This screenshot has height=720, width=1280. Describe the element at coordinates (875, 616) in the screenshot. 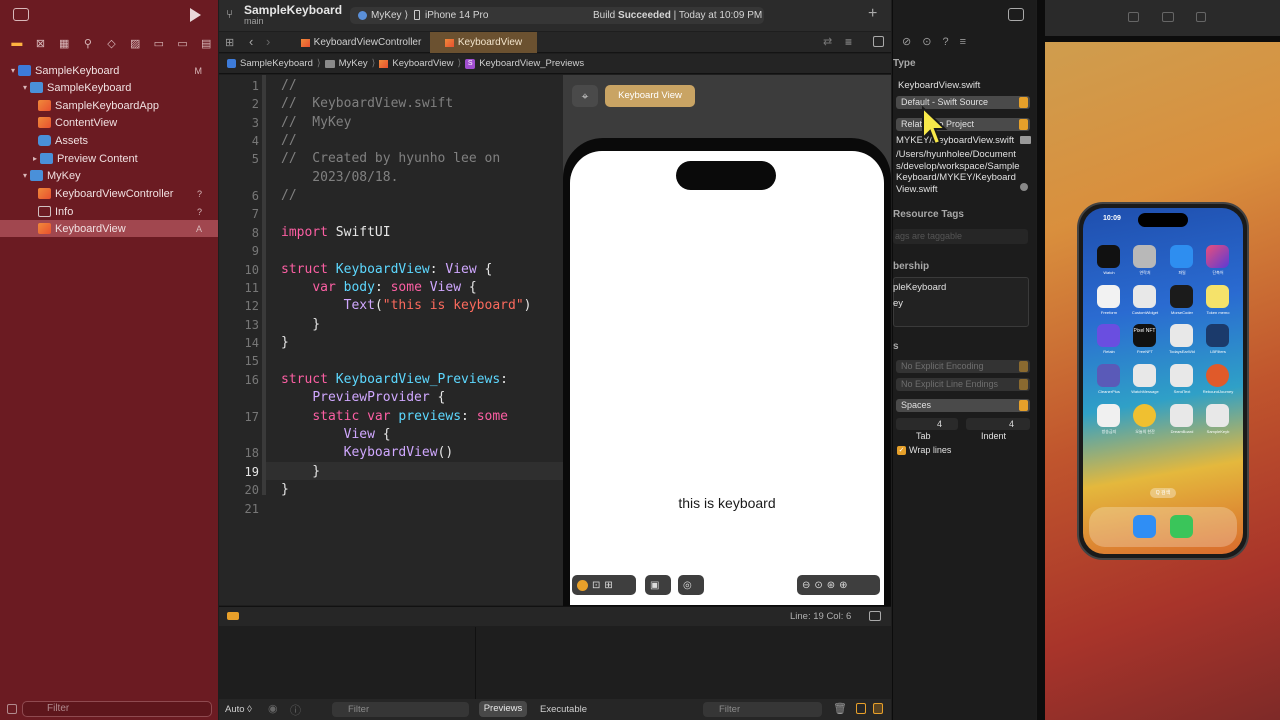

I see `minimap-toggle-icon` at that location.